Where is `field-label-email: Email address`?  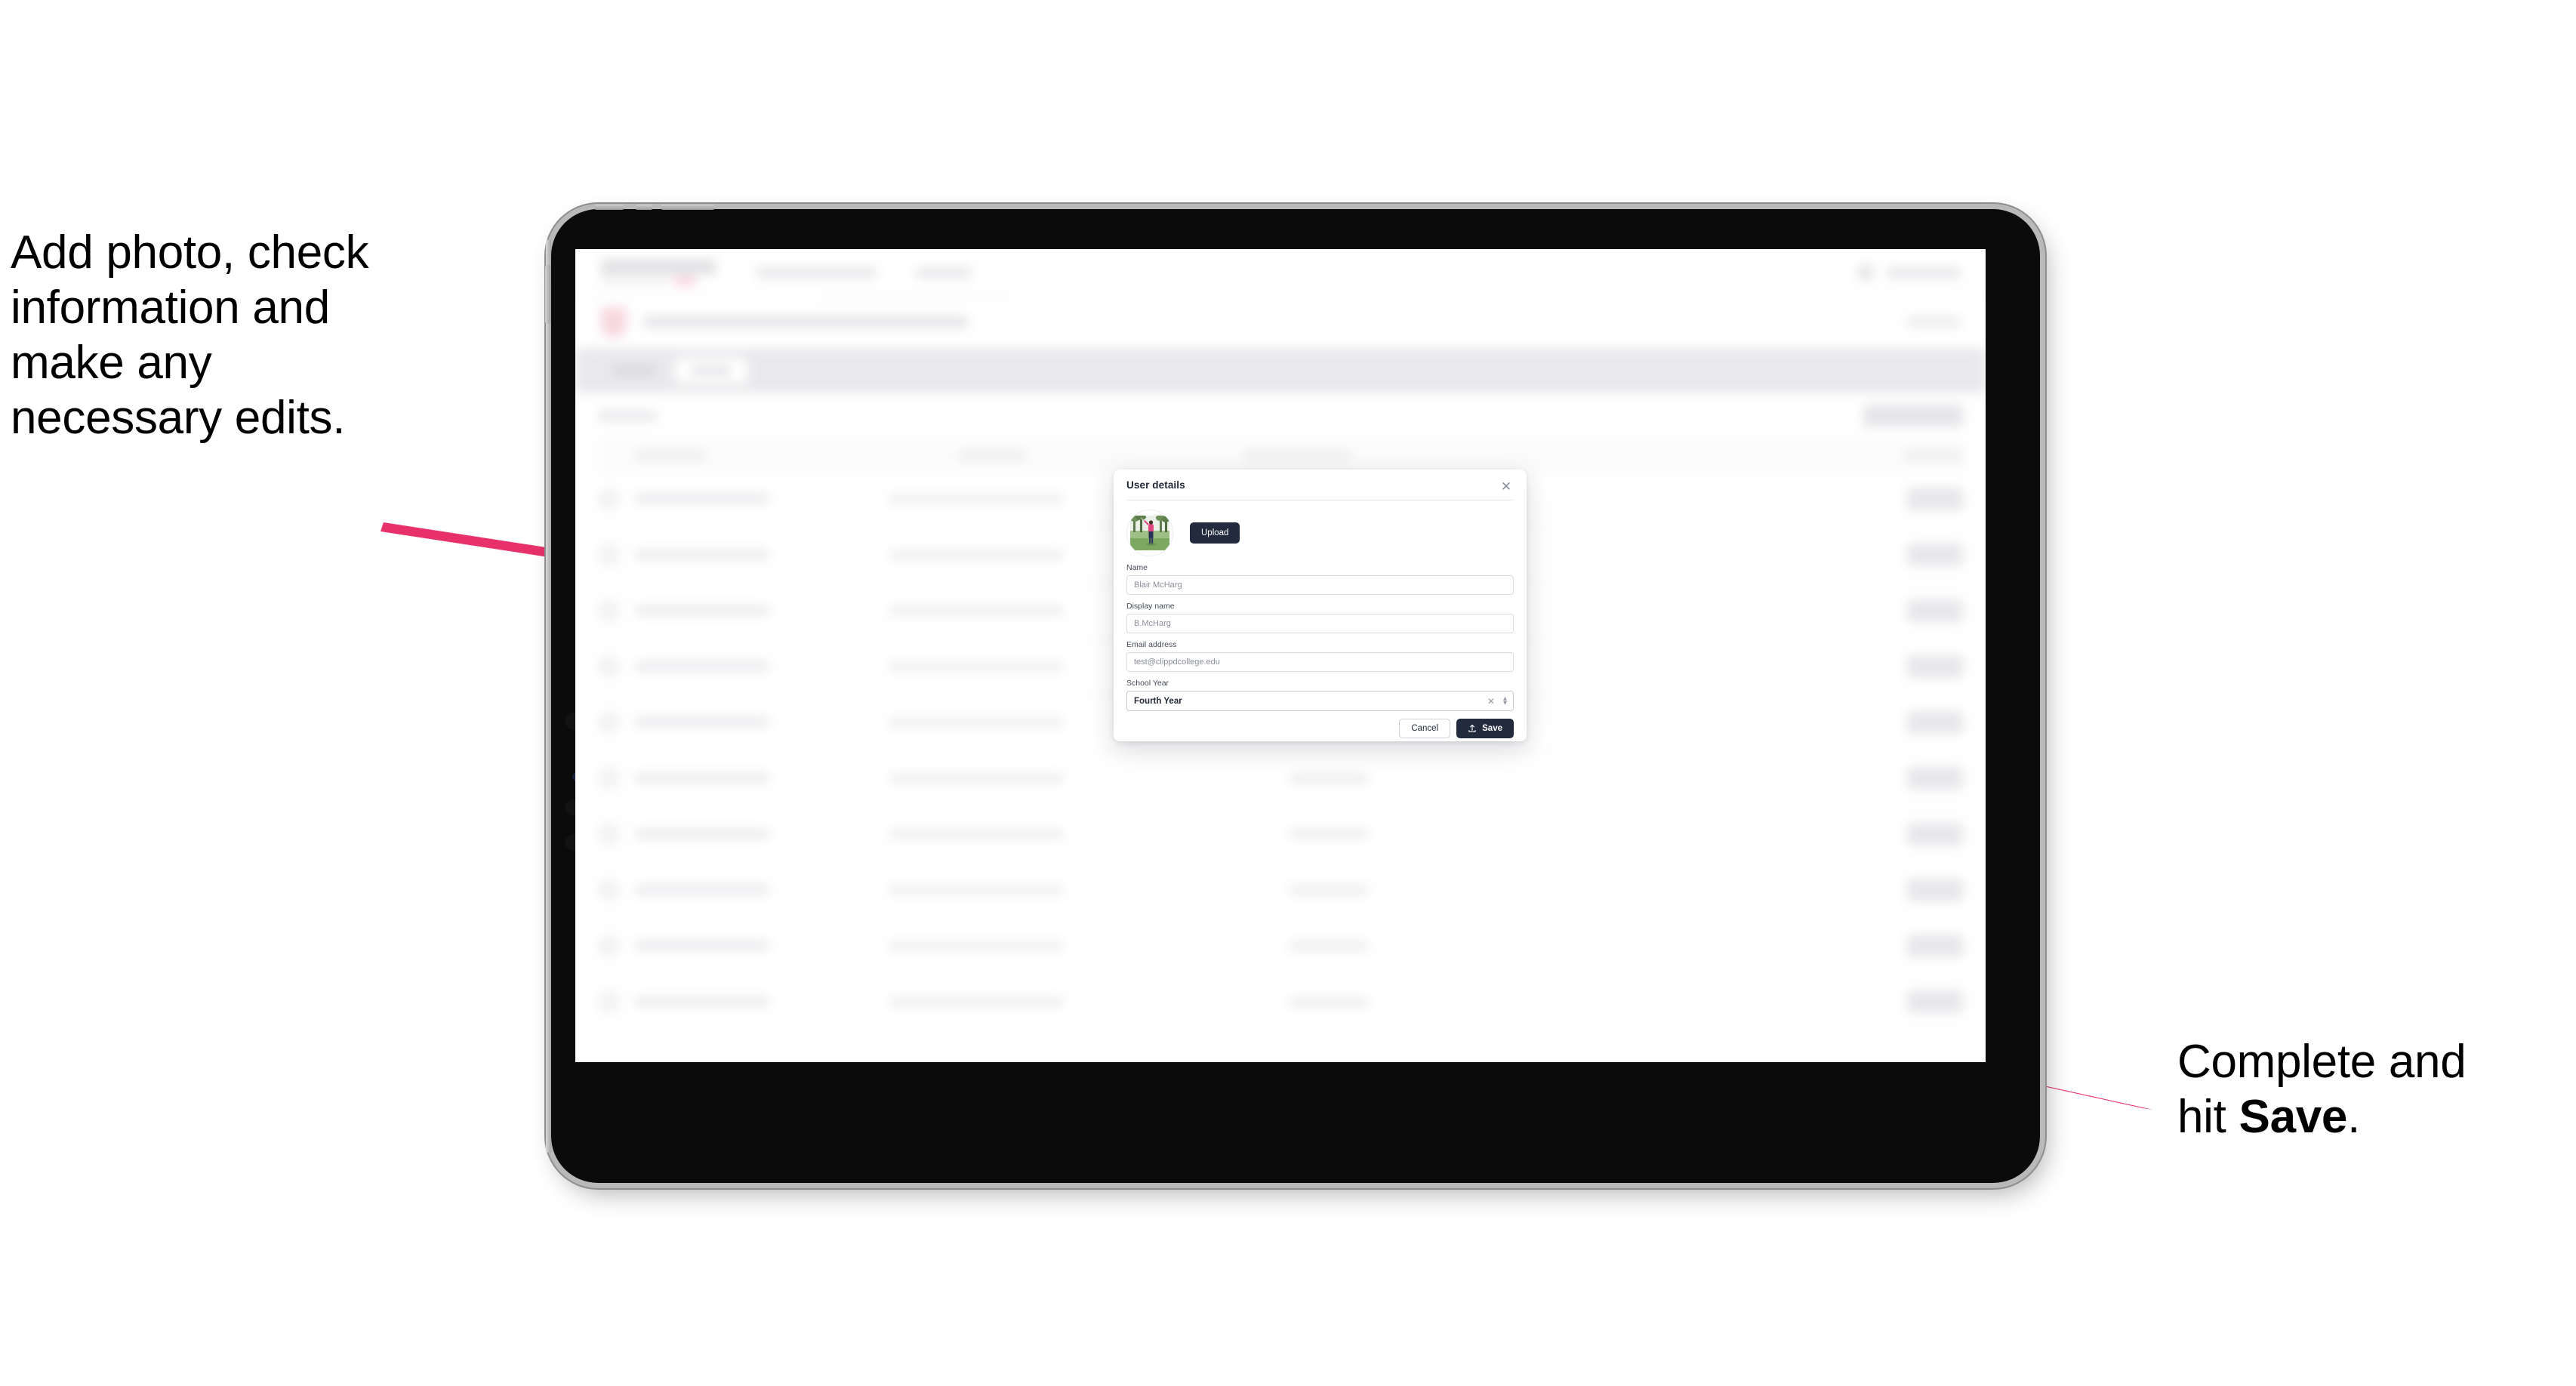
field-label-email: Email address is located at coordinates (1151, 644).